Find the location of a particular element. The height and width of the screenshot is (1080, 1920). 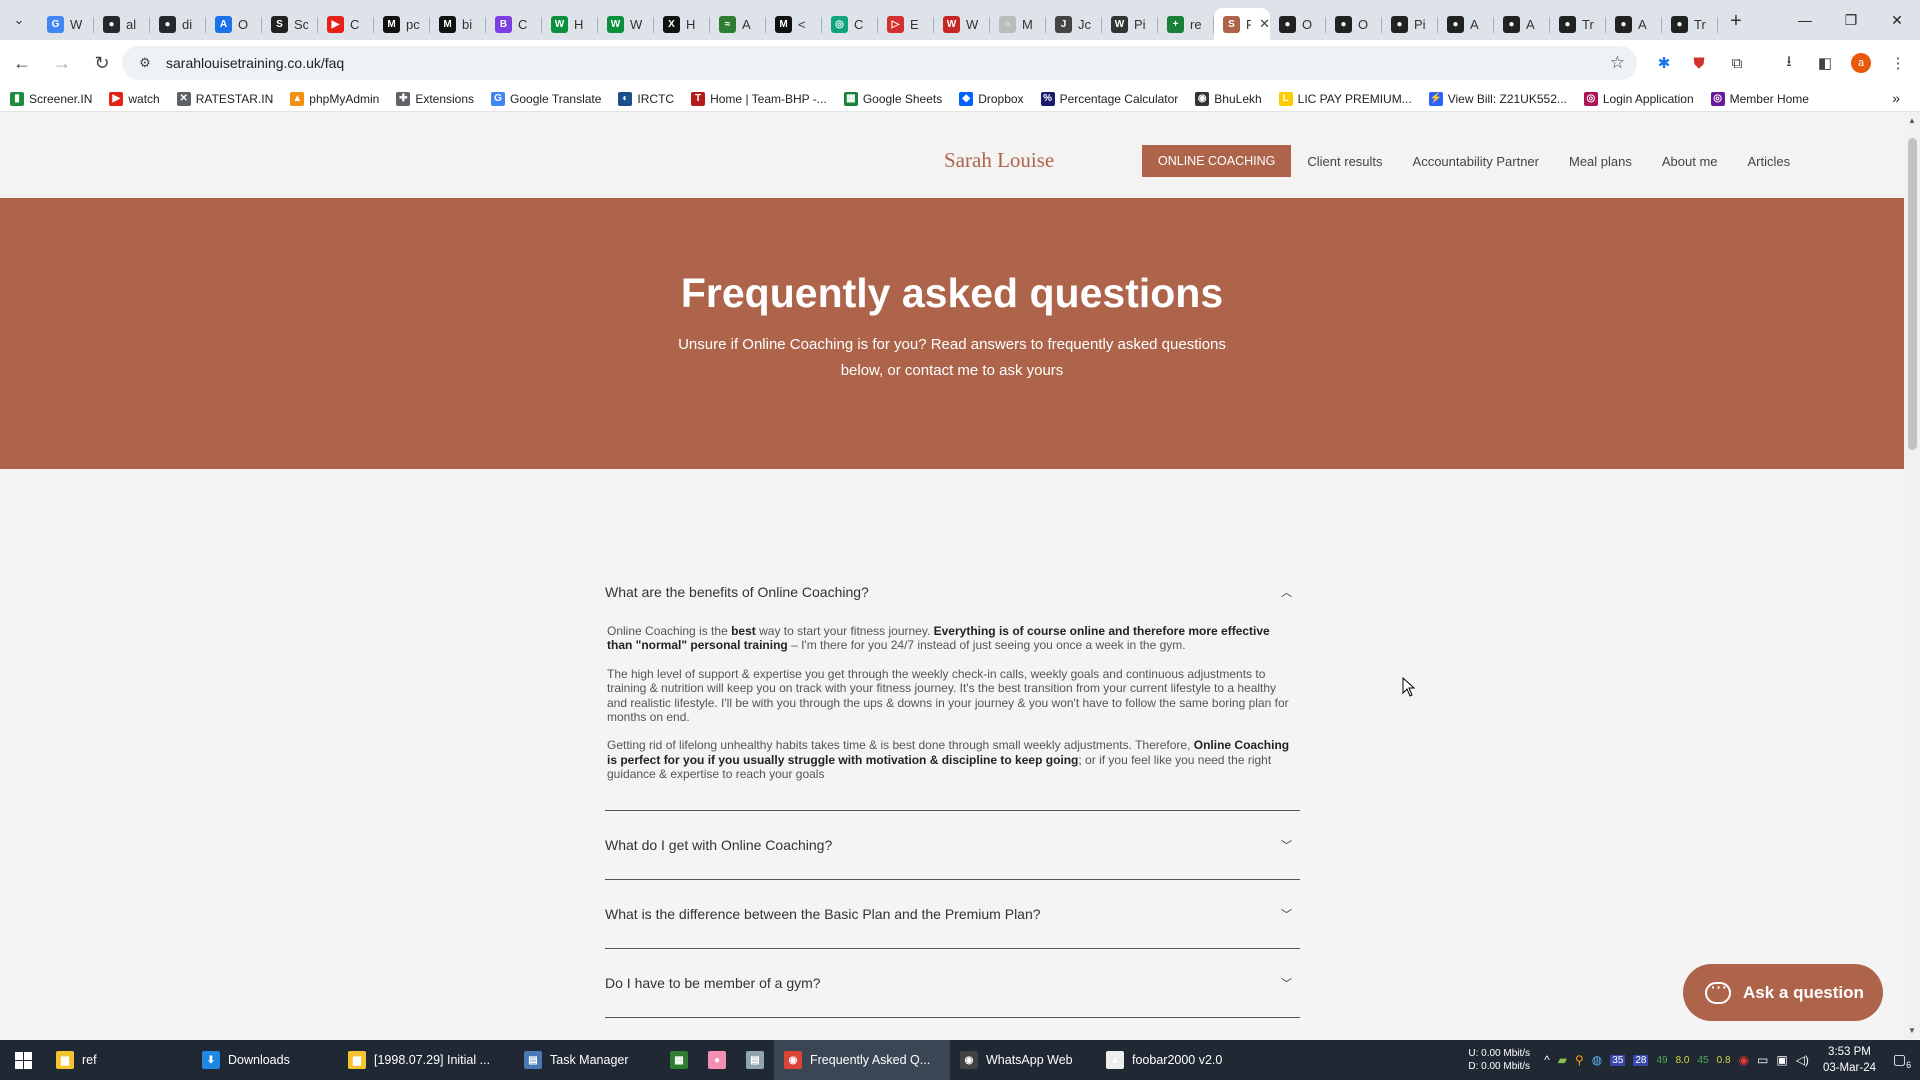

scroll-down-icon: ▼ is located at coordinates (1912, 1030).